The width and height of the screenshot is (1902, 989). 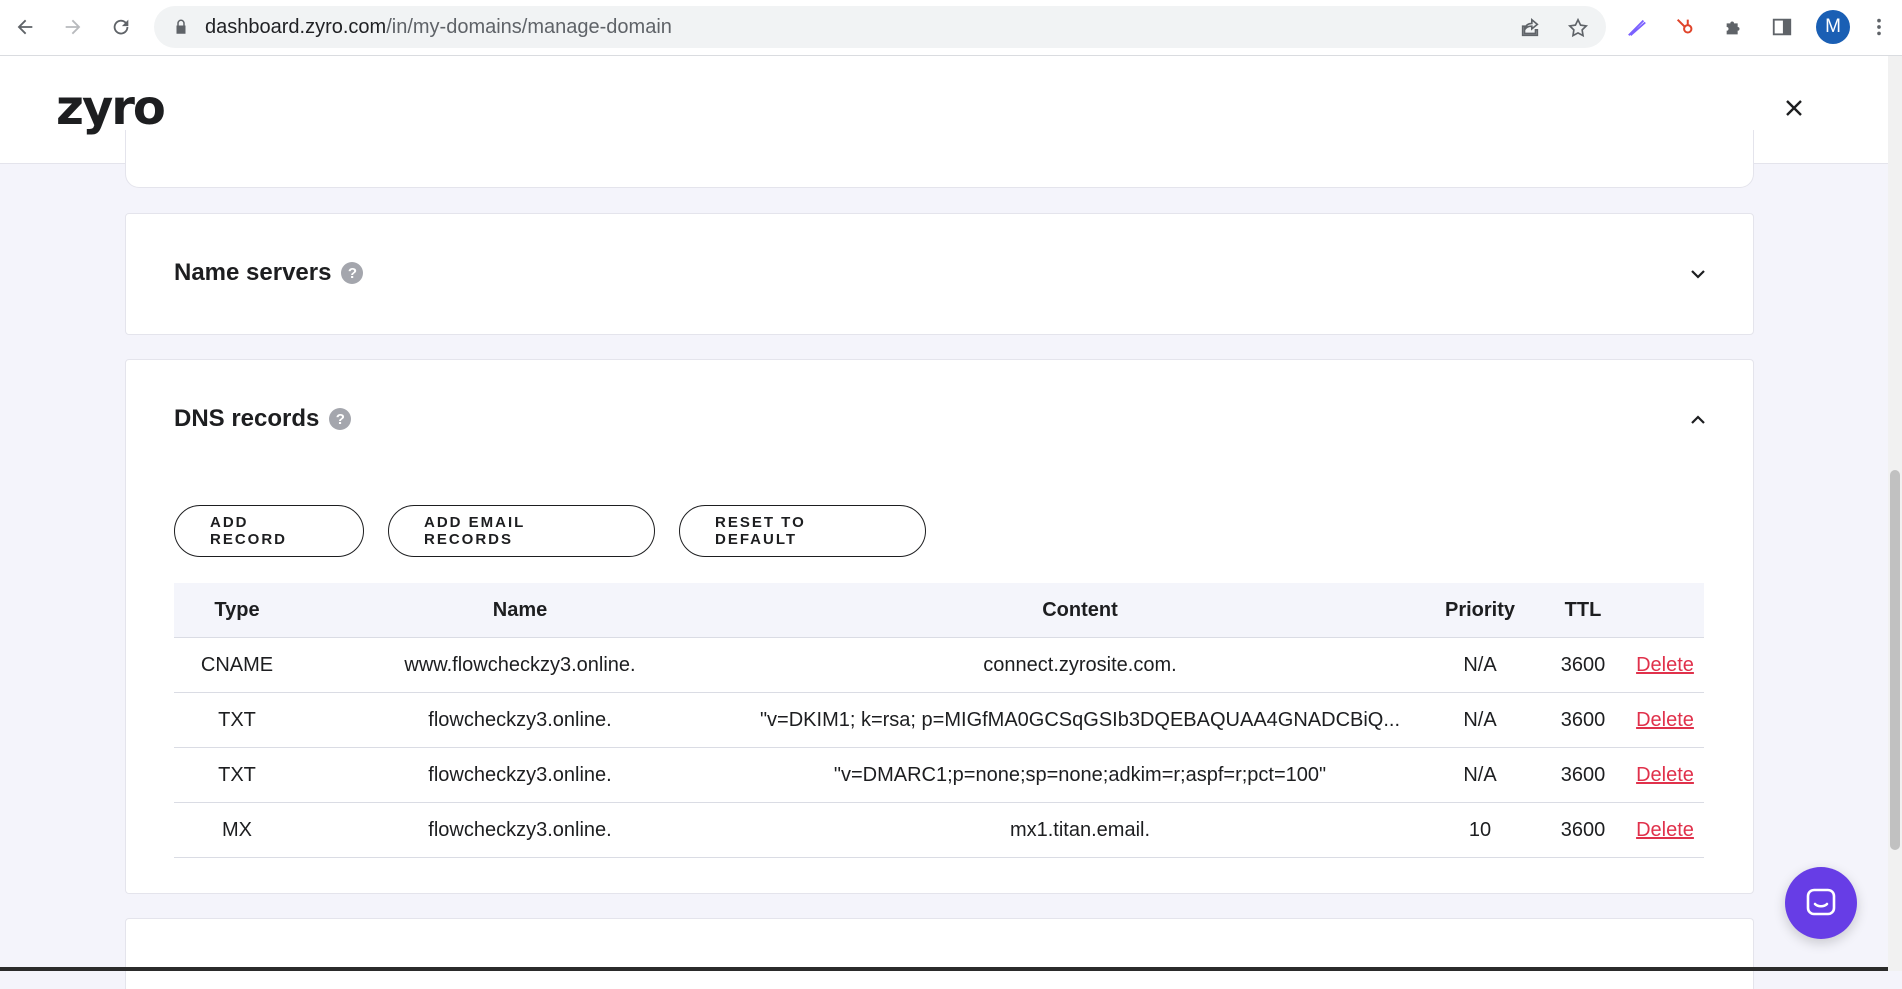 I want to click on more-vert-icon, so click(x=1879, y=27).